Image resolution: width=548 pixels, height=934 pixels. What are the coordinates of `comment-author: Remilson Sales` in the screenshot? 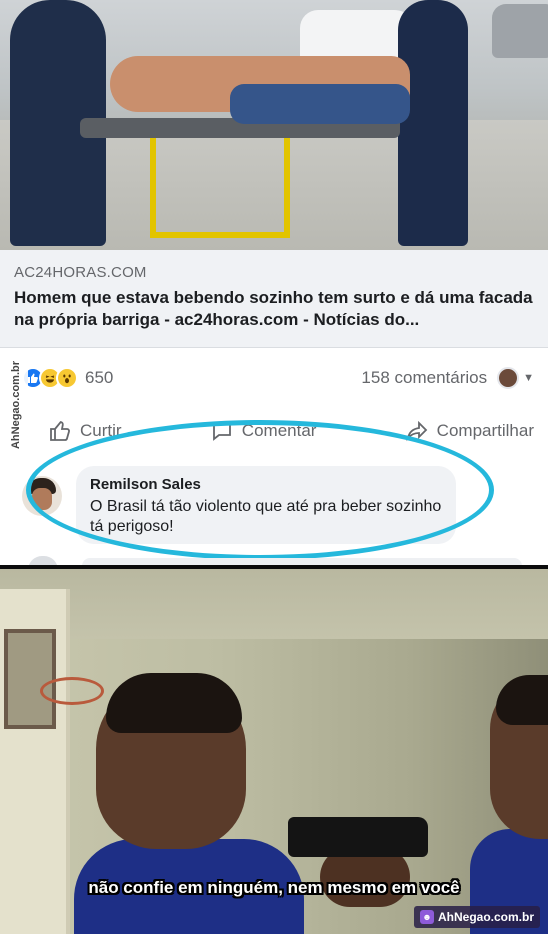 It's located at (266, 484).